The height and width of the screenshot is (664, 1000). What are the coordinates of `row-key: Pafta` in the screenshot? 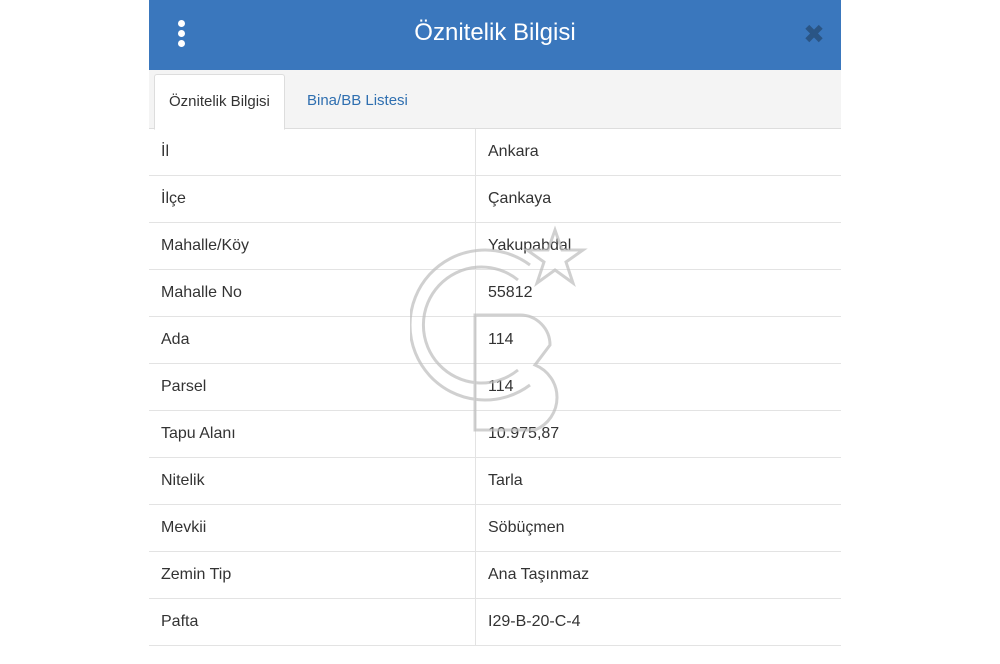 It's located at (312, 622).